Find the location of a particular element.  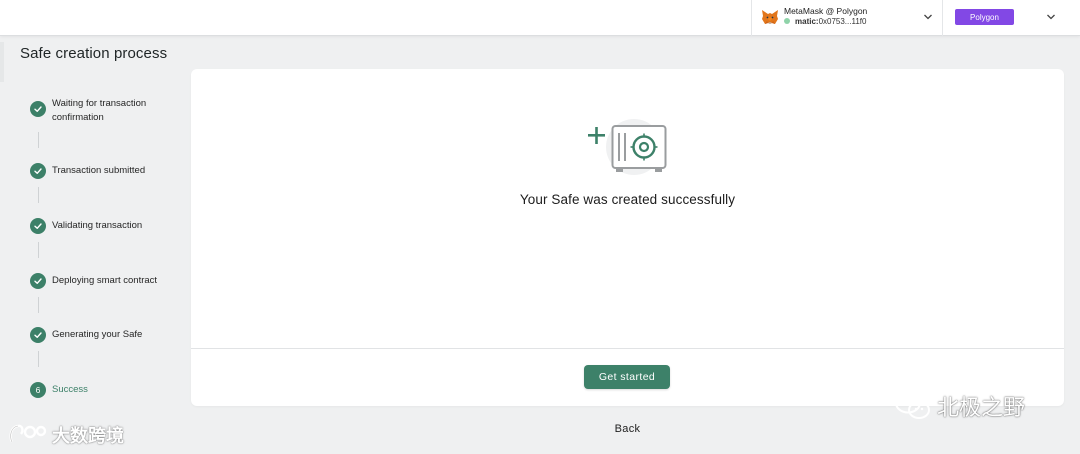

wallet-address-value: 0x0753...11f0 is located at coordinates (842, 21).